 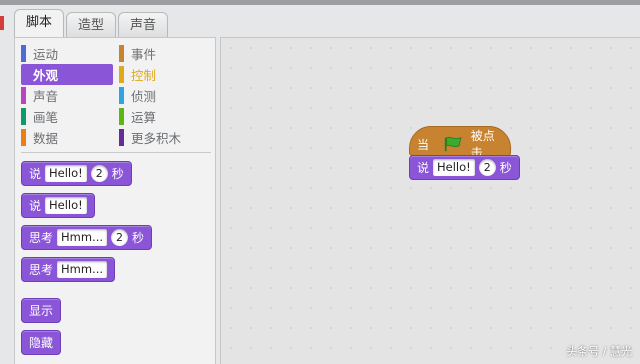 I want to click on left-edge-indicator, so click(x=2, y=23).